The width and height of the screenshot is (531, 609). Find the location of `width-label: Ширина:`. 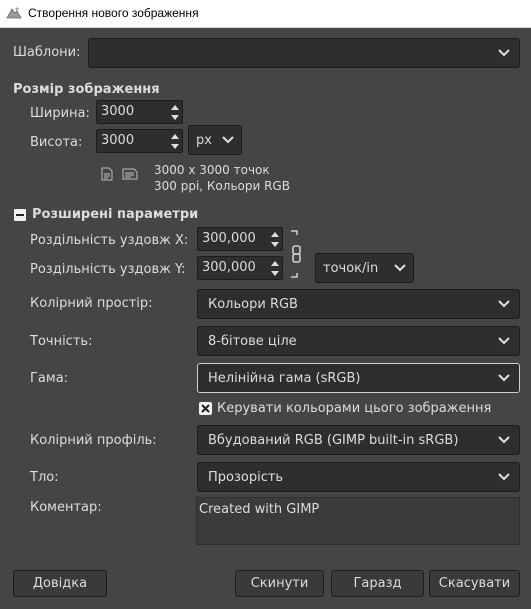

width-label: Ширина: is located at coordinates (60, 113).